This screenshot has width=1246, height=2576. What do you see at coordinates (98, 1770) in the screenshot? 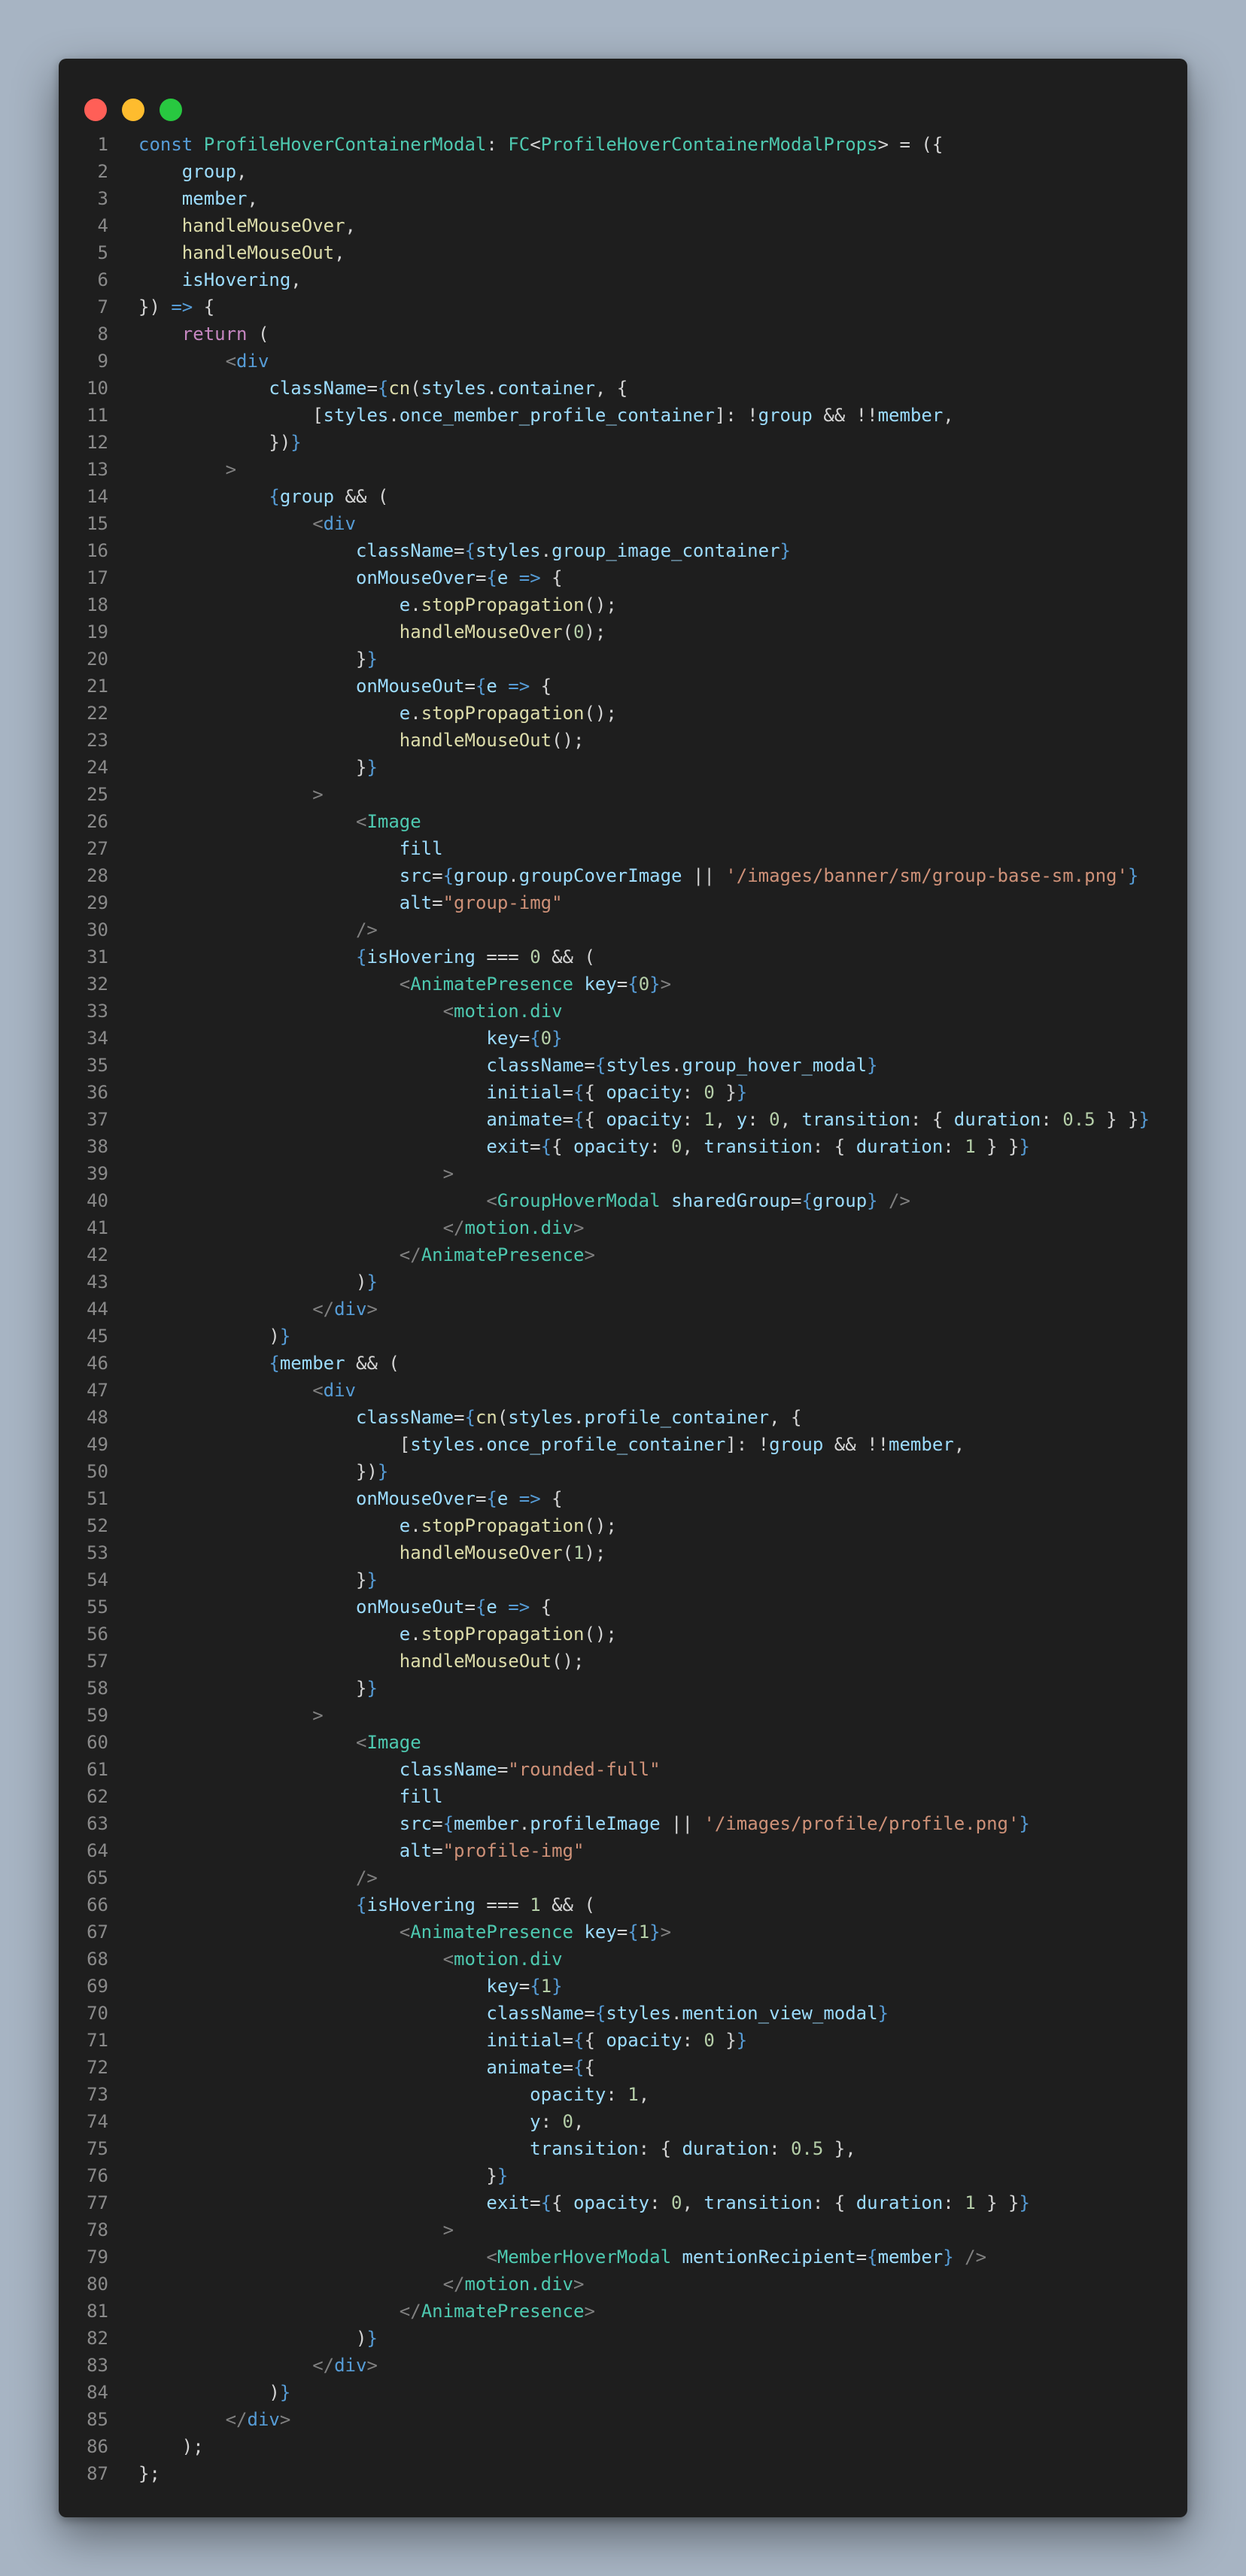
I see `line-number: 61` at bounding box center [98, 1770].